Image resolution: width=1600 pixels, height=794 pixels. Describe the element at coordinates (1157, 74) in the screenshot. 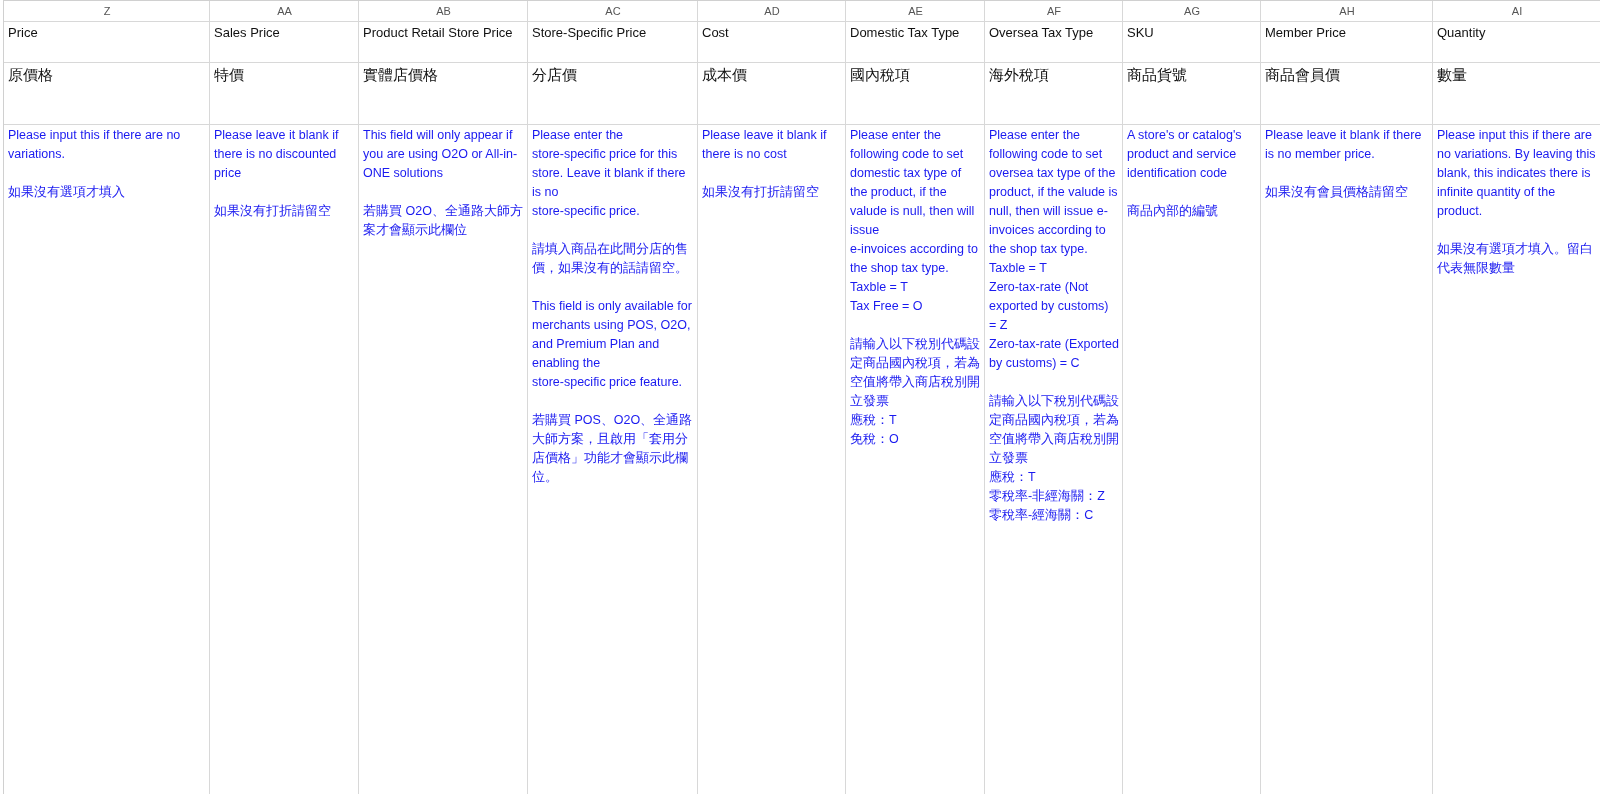

I see `column-header: 商品貨號` at that location.